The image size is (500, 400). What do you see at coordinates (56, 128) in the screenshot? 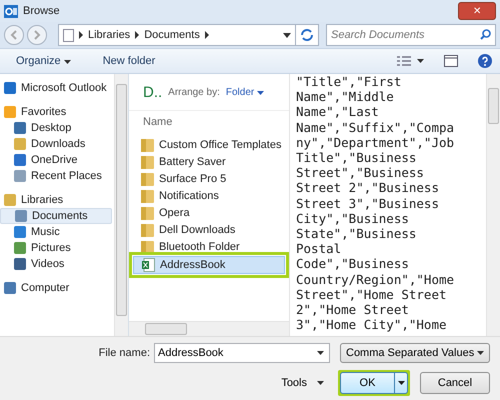
I see `sidebar-item: Desktop` at bounding box center [56, 128].